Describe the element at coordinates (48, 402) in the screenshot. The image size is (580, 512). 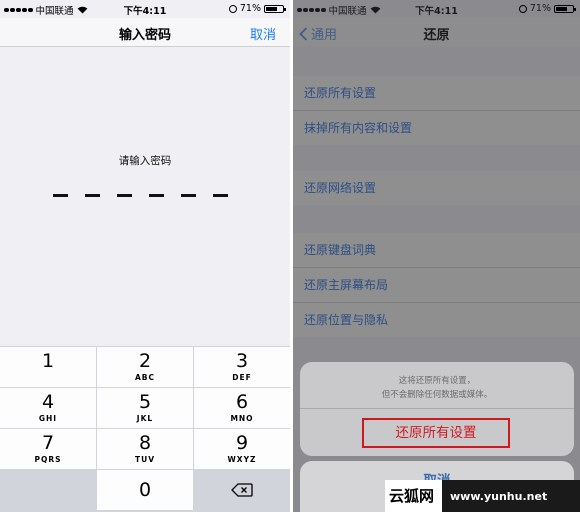
I see `key-digit: 4` at that location.